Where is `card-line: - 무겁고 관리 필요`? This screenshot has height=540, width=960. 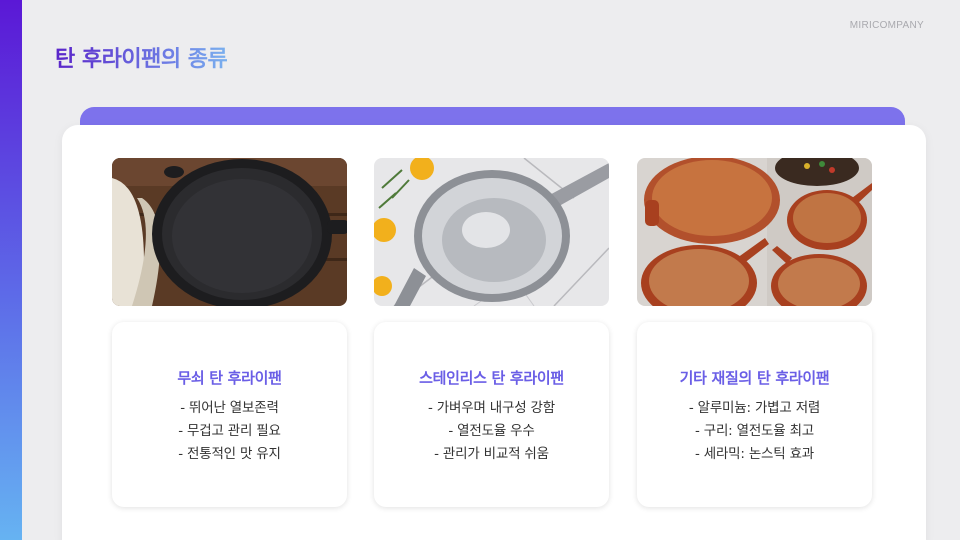
card-line: - 무겁고 관리 필요 is located at coordinates (229, 431).